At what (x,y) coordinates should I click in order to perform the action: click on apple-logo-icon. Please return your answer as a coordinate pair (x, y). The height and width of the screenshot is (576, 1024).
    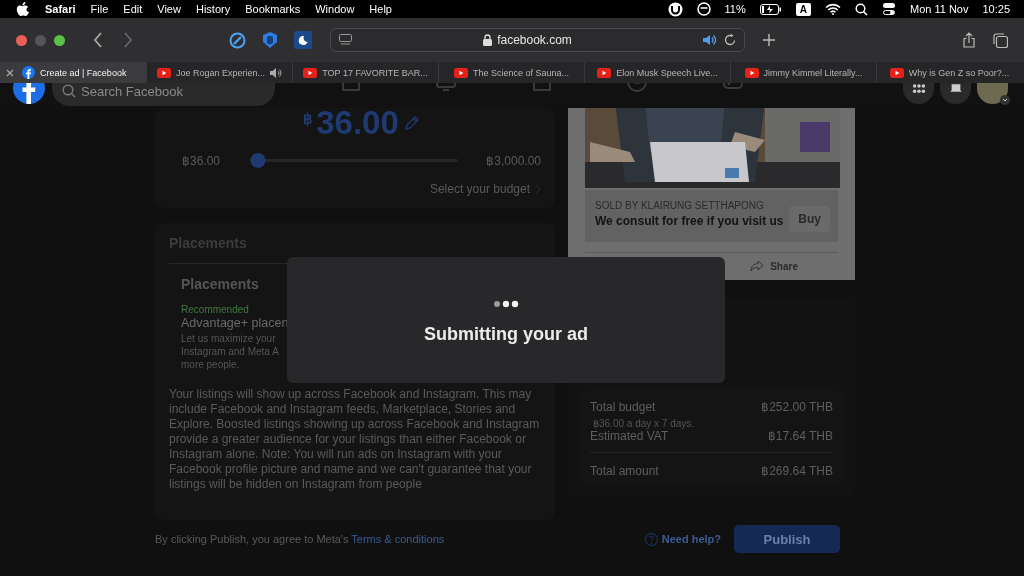
    Looking at the image, I should click on (22, 9).